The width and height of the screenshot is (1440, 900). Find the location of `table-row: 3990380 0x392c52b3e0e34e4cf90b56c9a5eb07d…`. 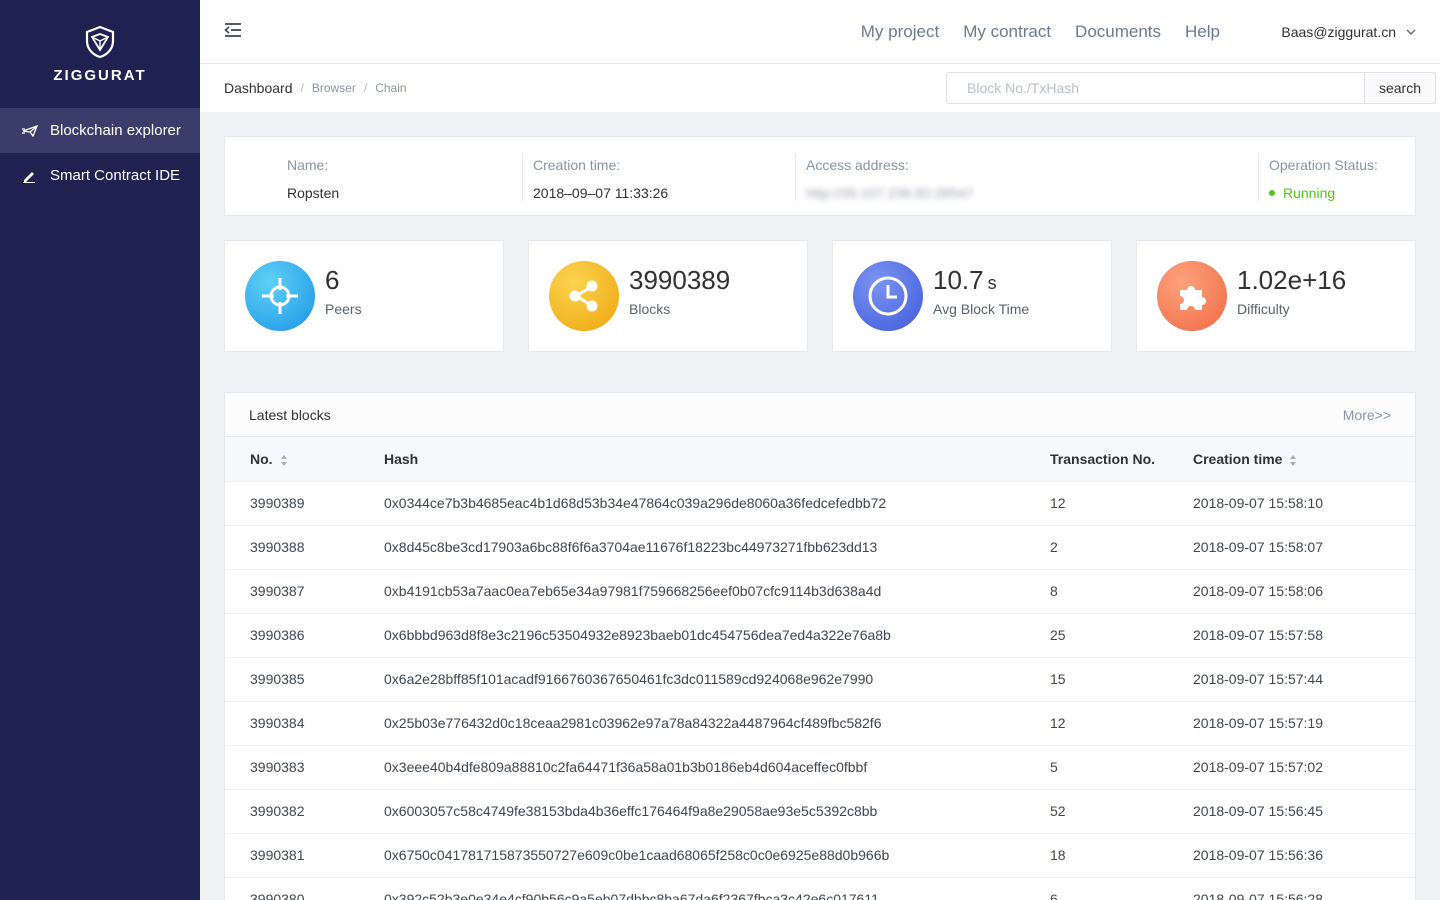

table-row: 3990380 0x392c52b3e0e34e4cf90b56c9a5eb07d… is located at coordinates (820, 888).